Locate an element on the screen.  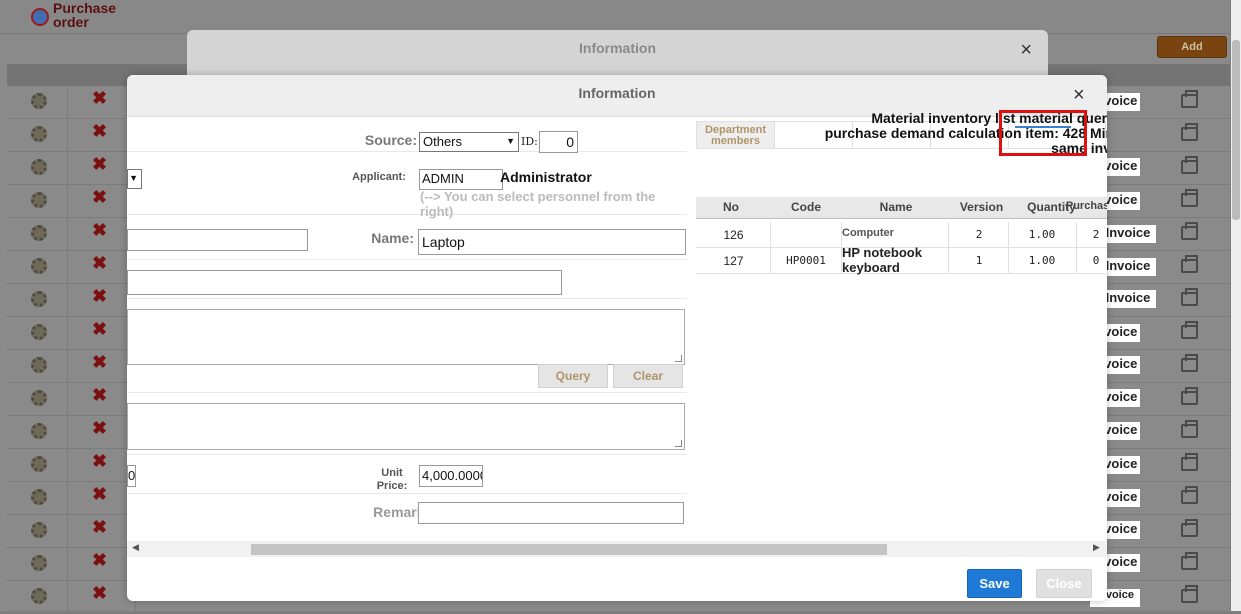
horizontal-scrollbar: ◀ ▶ is located at coordinates (617, 549).